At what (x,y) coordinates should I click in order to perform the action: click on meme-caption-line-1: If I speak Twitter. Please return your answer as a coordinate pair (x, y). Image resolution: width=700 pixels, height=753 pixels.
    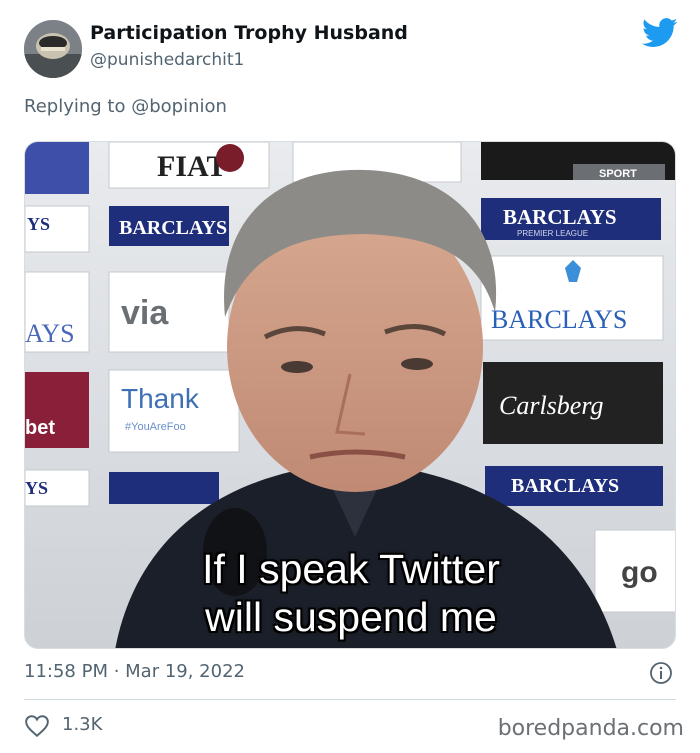
    Looking at the image, I should click on (351, 569).